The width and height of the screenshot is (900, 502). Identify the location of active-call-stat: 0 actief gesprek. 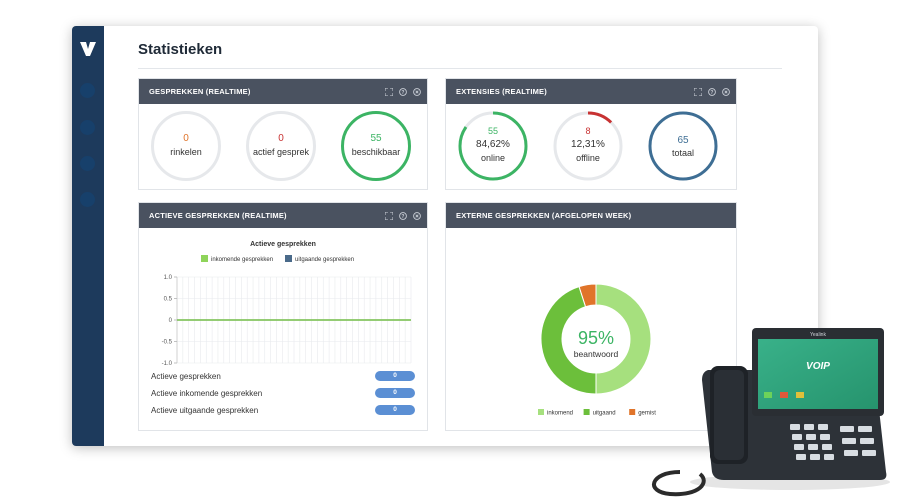
(281, 146).